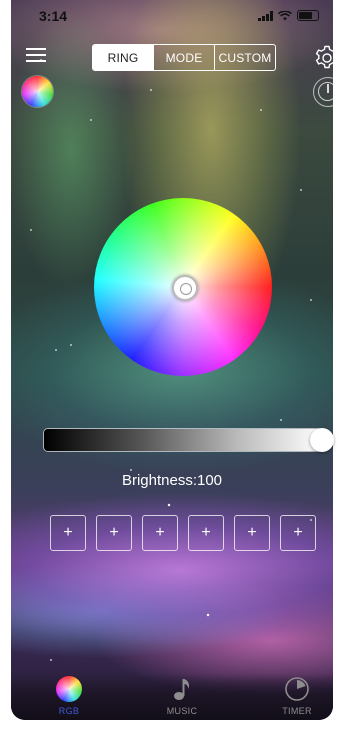 The width and height of the screenshot is (344, 740). What do you see at coordinates (265, 15) in the screenshot?
I see `cellular-signal-icon` at bounding box center [265, 15].